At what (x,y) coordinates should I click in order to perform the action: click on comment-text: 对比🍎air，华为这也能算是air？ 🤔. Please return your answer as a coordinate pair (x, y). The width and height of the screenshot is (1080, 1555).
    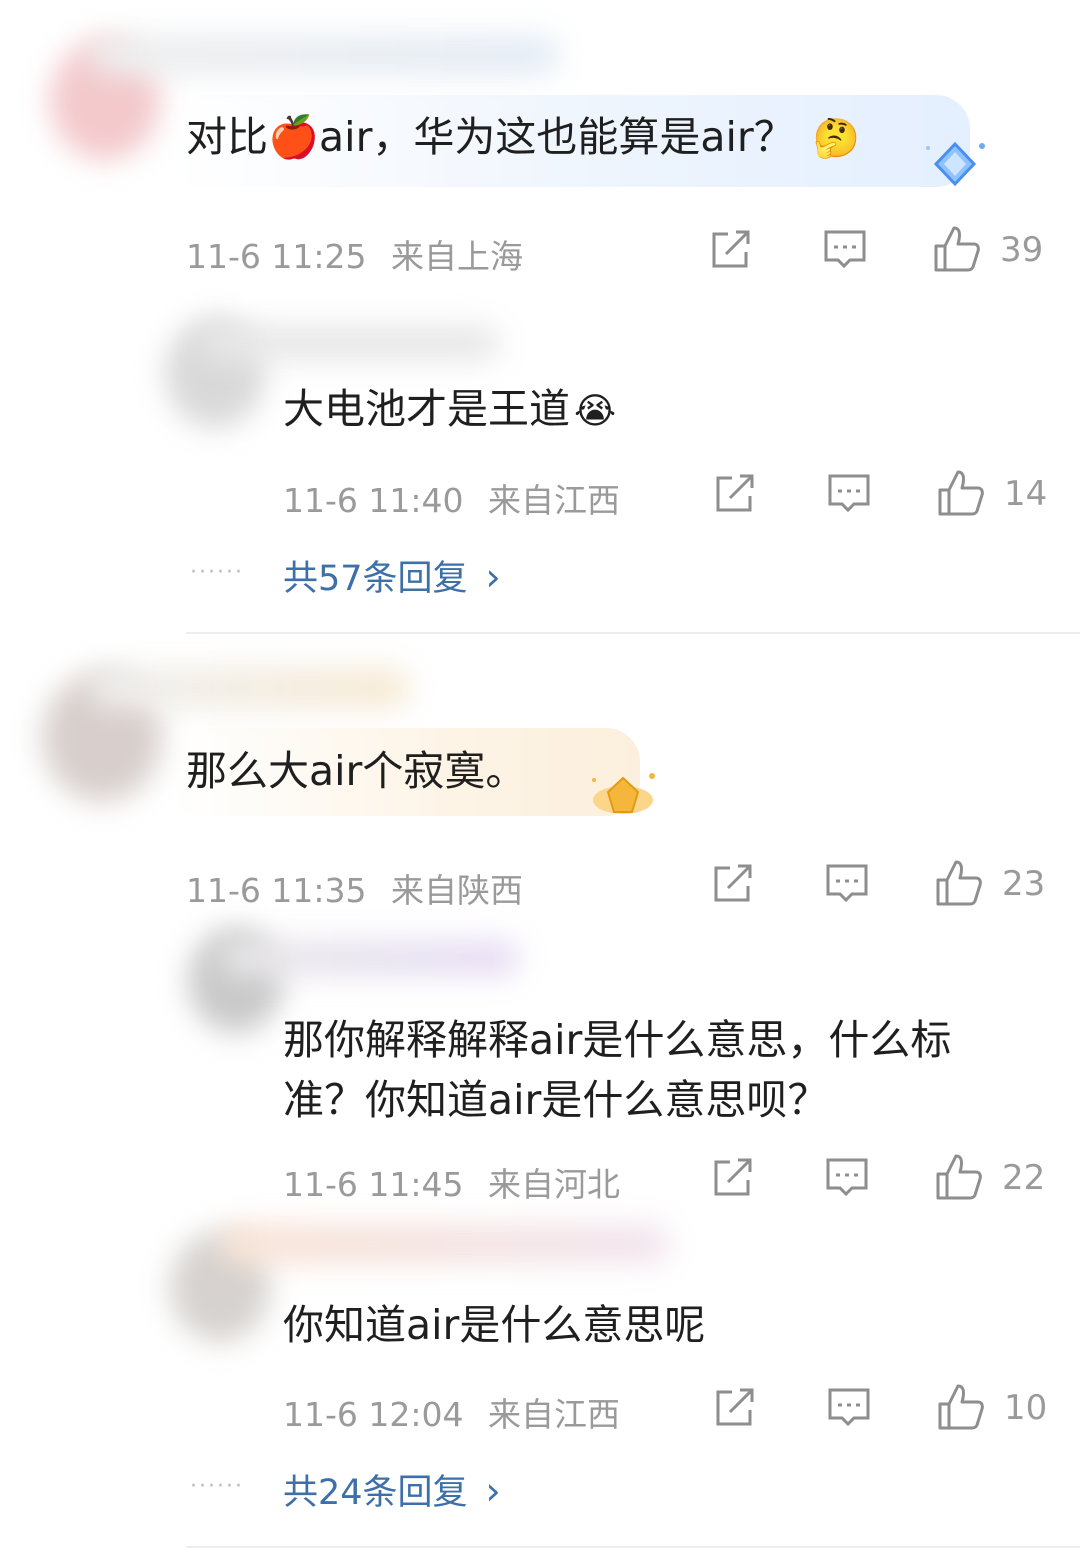
    Looking at the image, I should click on (523, 137).